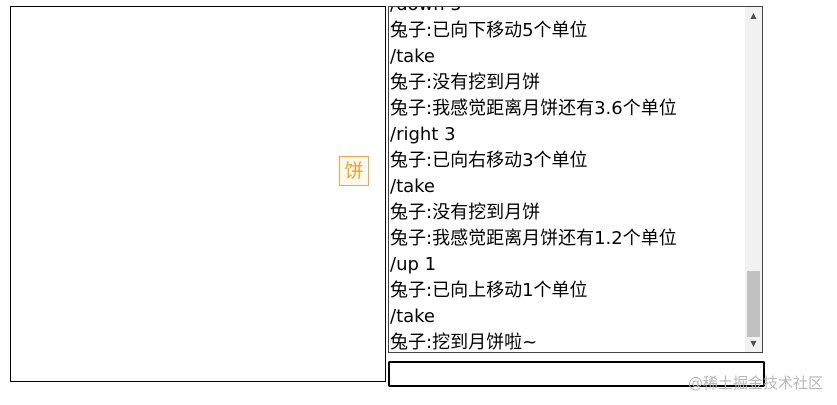 The width and height of the screenshot is (837, 405). I want to click on scroll-down-icon: ▼, so click(753, 343).